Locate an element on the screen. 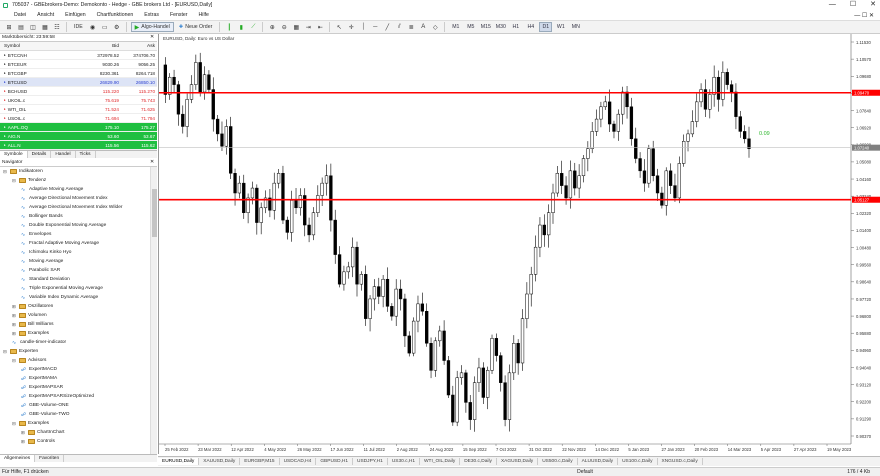  market-watch-row: ▸ WTI_OIL 71.524 71.625 is located at coordinates (78, 109).